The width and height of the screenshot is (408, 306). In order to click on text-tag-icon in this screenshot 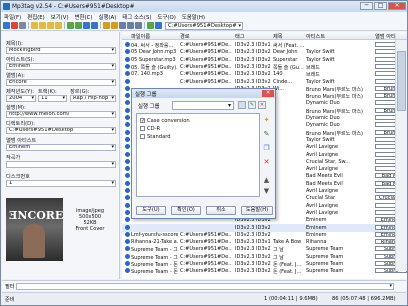, I will do `click(86, 25)`.